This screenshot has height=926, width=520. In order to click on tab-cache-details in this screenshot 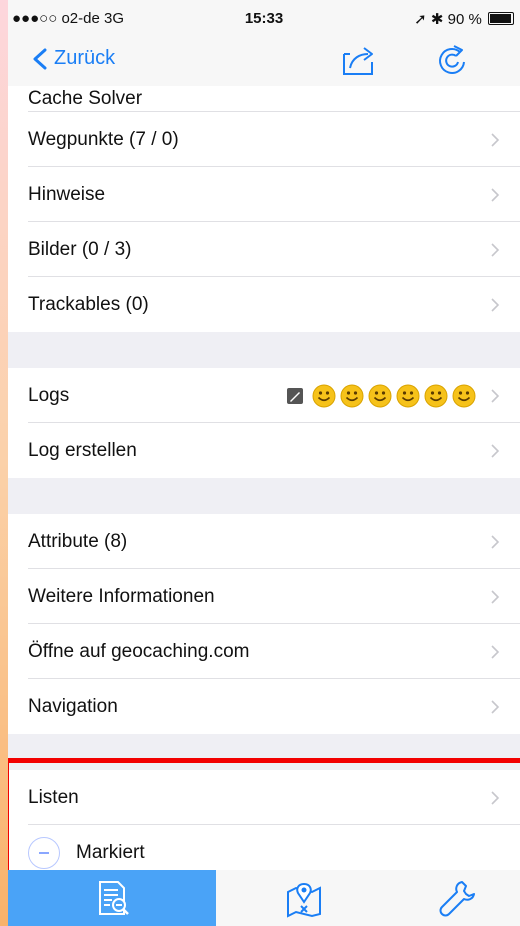, I will do `click(112, 898)`.